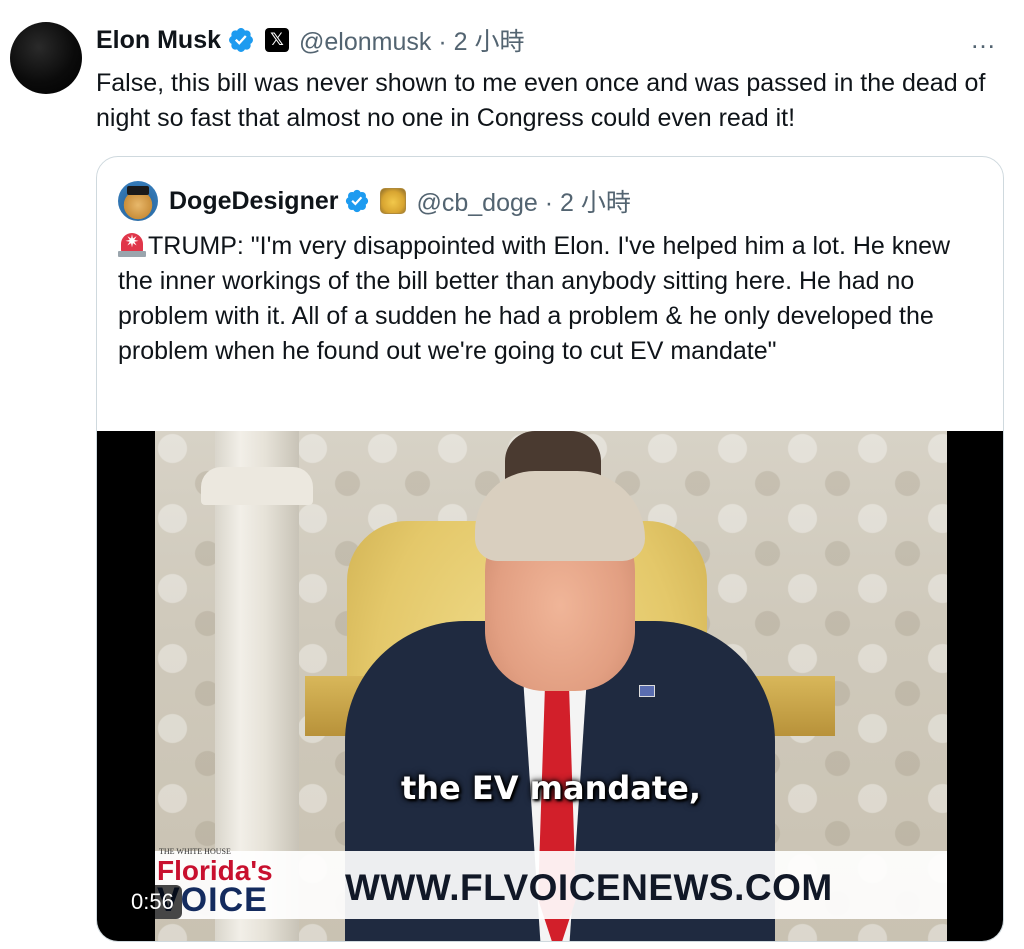 The height and width of the screenshot is (949, 1024). What do you see at coordinates (551, 788) in the screenshot?
I see `video-caption: the EV mandate,` at bounding box center [551, 788].